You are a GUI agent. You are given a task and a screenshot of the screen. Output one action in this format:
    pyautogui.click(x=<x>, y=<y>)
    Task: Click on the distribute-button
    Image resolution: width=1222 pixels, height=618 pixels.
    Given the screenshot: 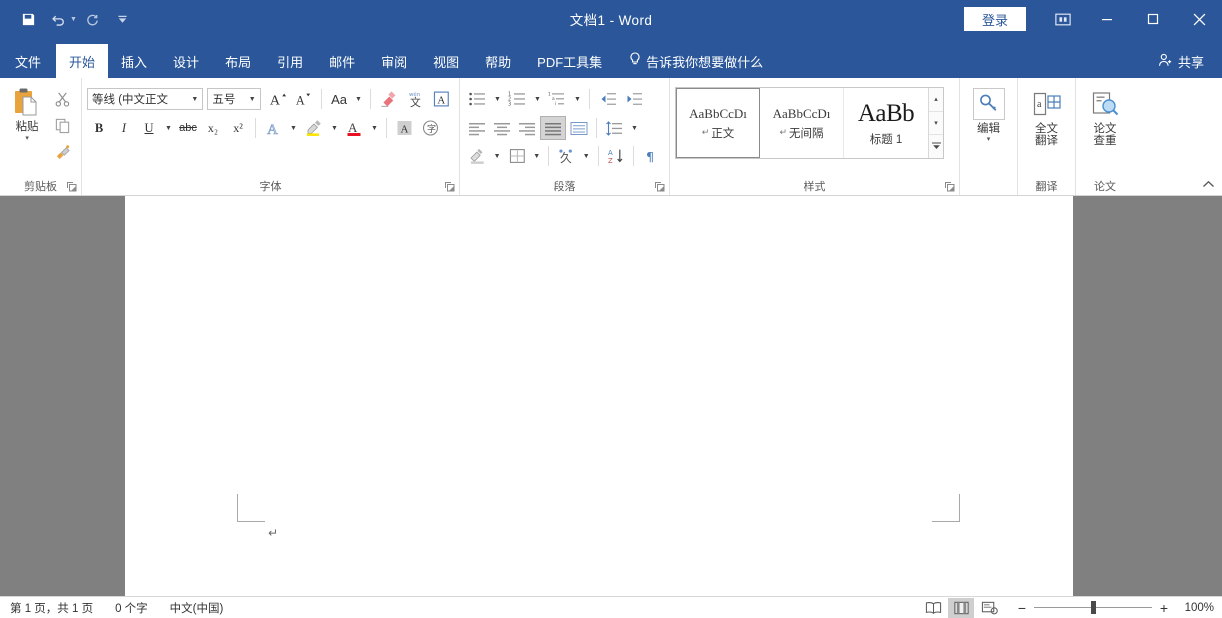 What is the action you would take?
    pyautogui.click(x=579, y=128)
    